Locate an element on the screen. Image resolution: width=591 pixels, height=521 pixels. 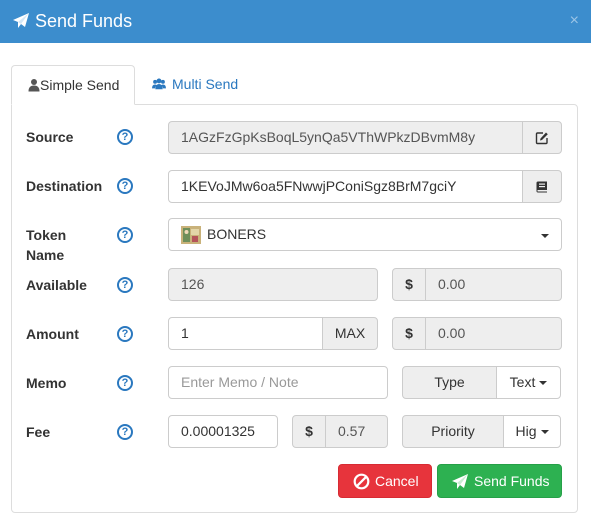
edit-icon is located at coordinates (541, 137).